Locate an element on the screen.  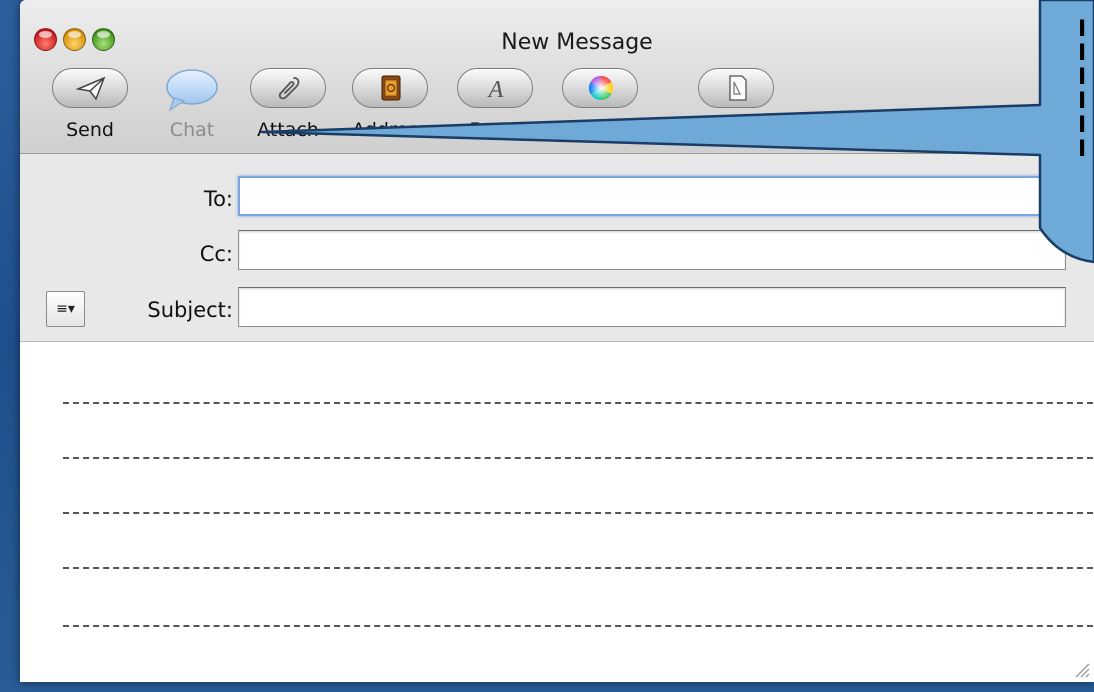
attach-pill is located at coordinates (288, 88).